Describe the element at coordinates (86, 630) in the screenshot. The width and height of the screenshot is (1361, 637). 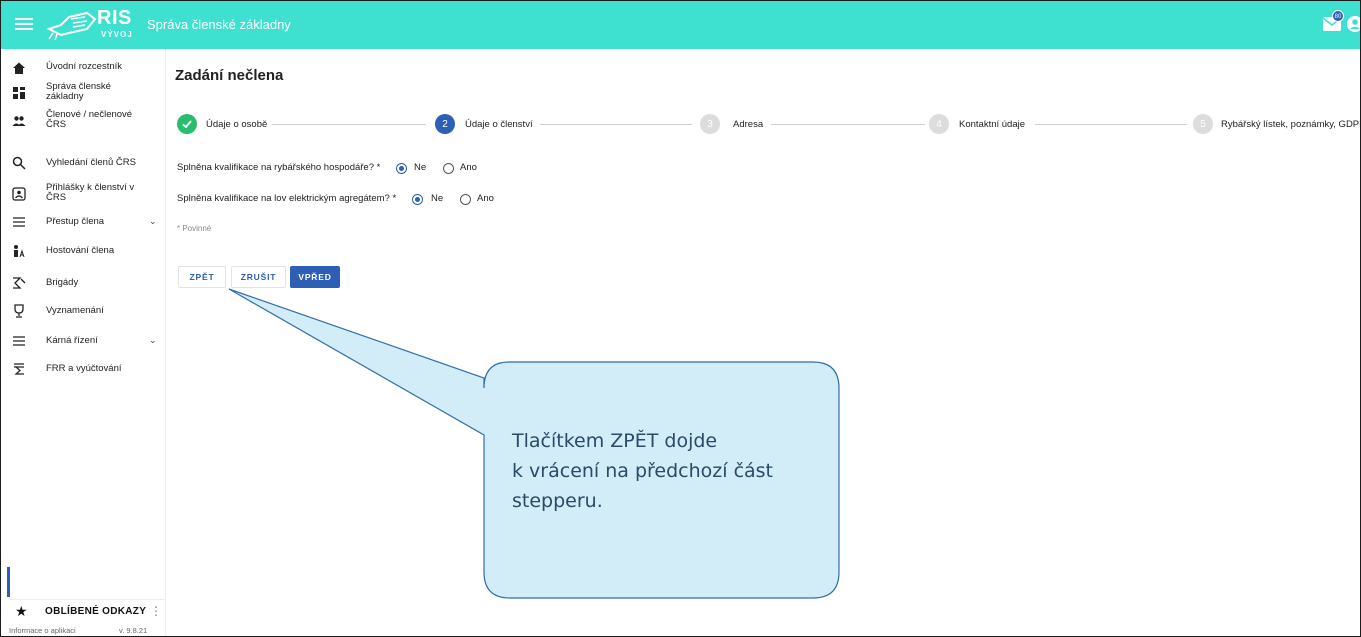
I see `app-info-bar: Informace o aplikaci v. 9.8.21` at that location.